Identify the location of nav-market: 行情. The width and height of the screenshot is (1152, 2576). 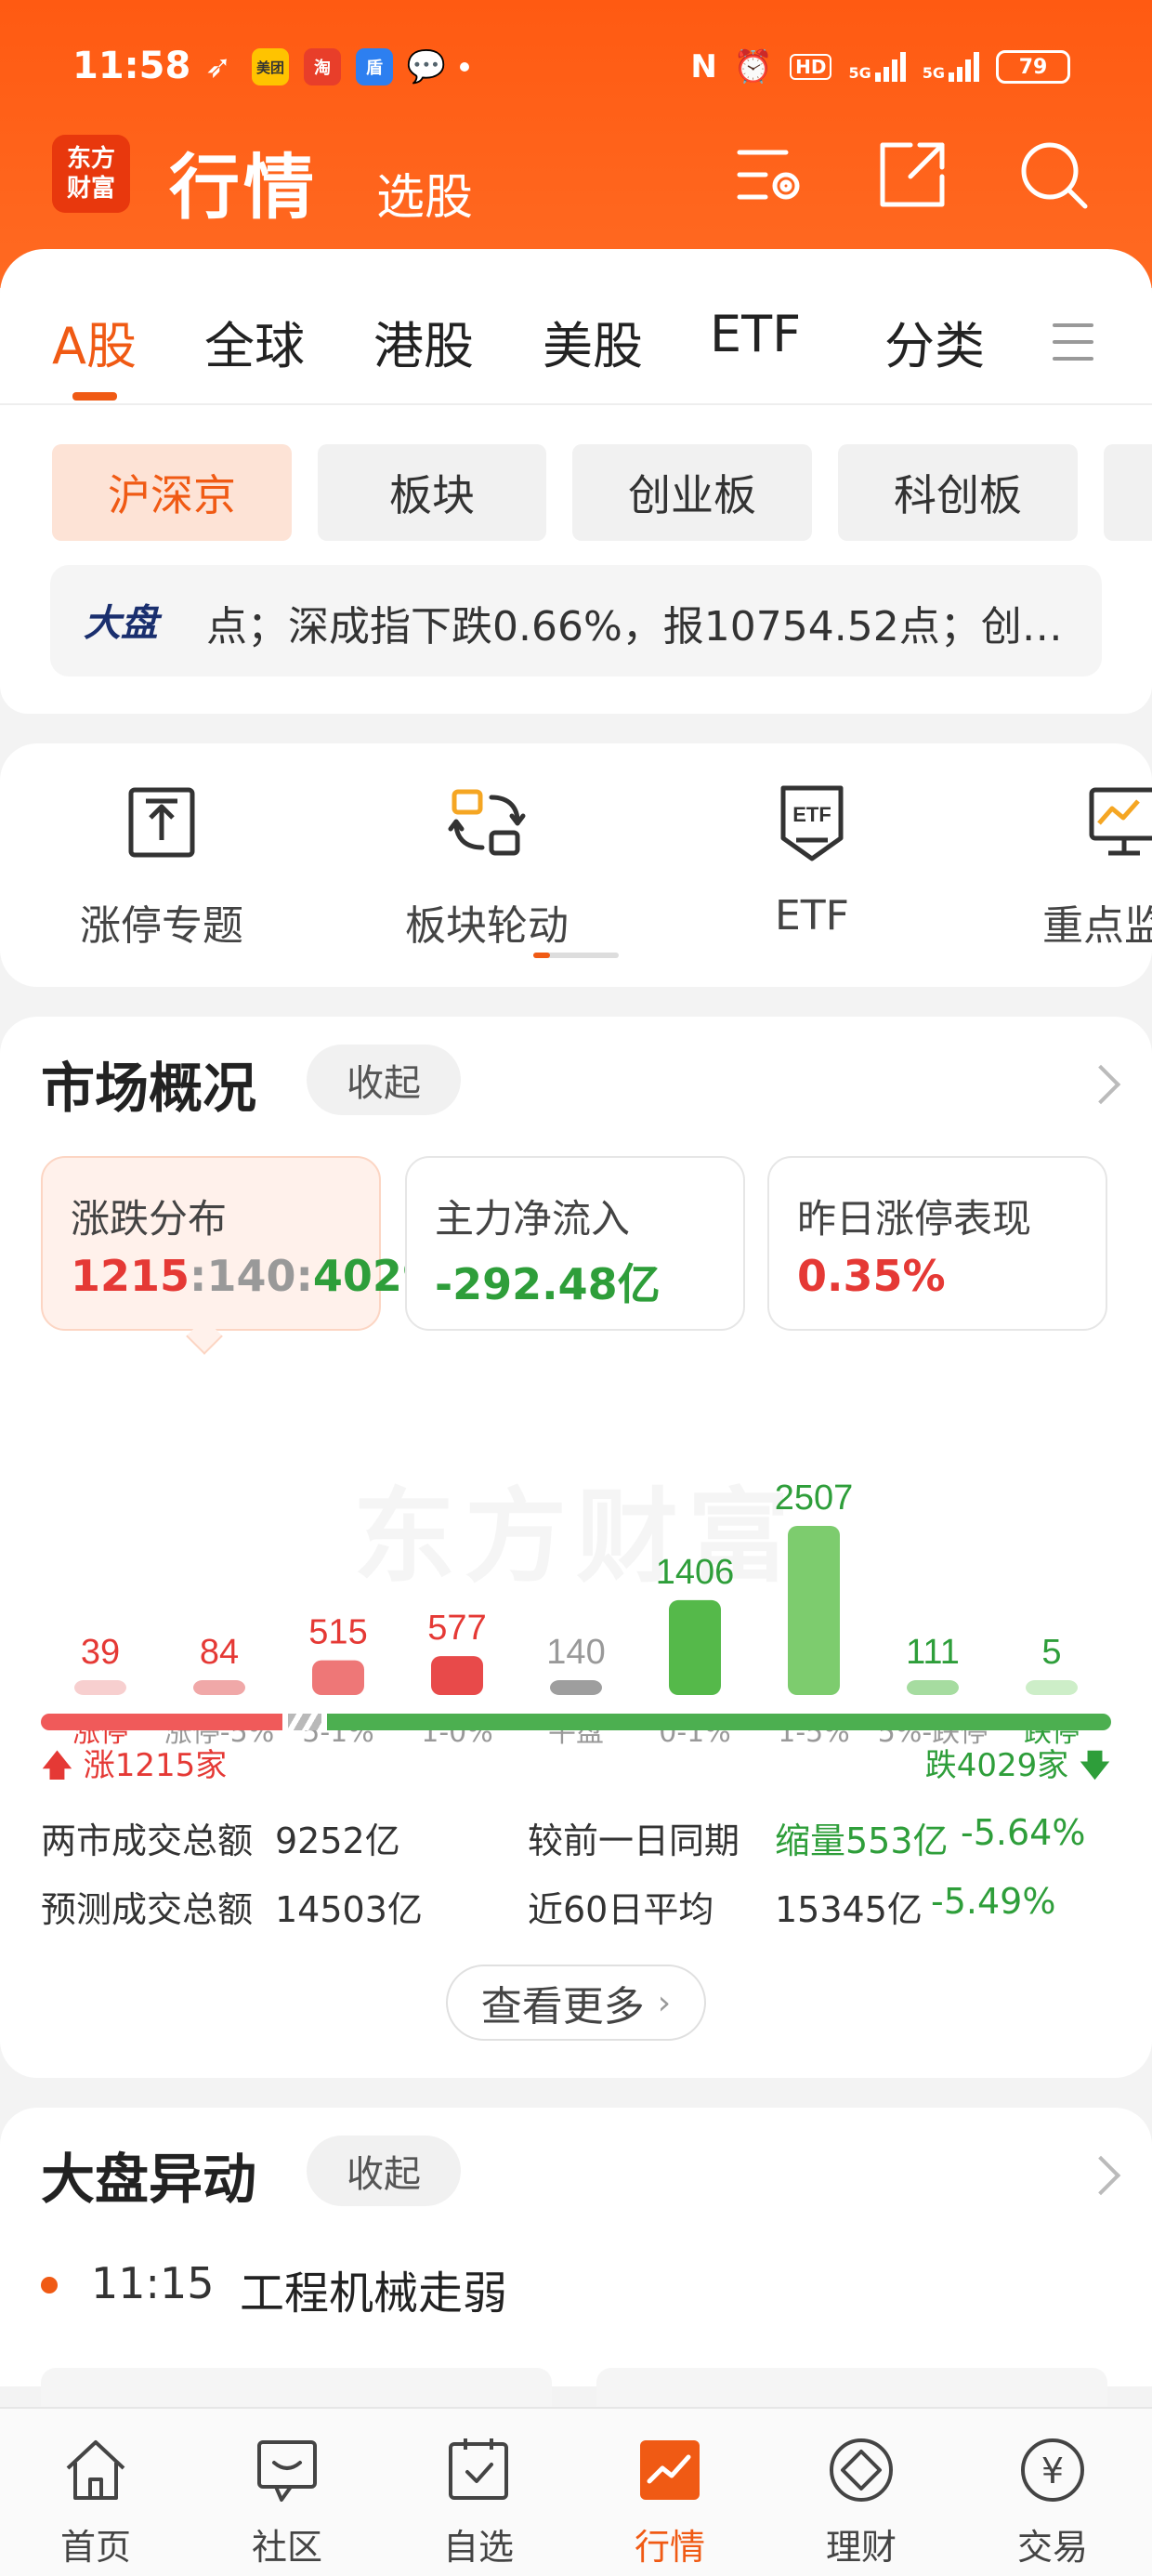
(670, 2500).